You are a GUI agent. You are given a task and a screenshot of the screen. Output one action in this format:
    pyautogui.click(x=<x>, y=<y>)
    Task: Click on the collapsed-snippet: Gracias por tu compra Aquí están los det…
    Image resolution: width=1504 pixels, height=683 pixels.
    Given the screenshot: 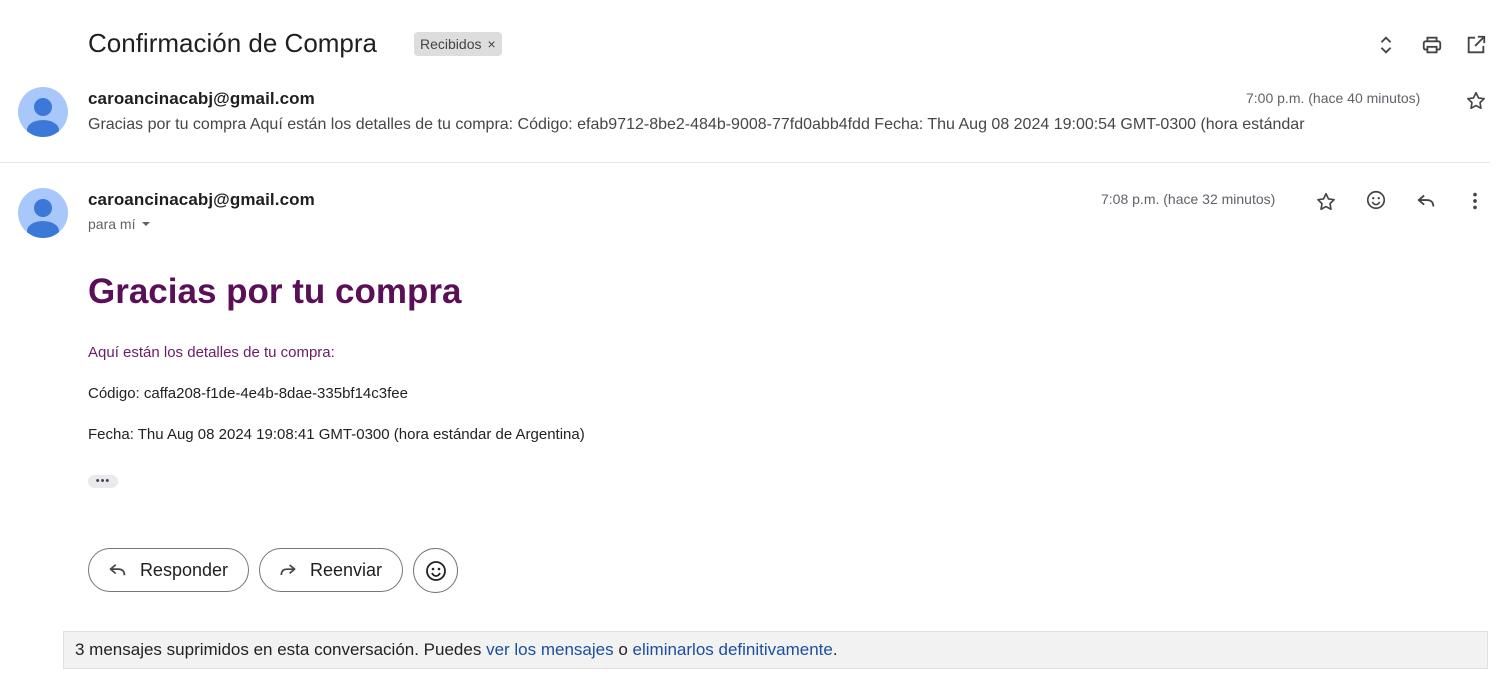 What is the action you would take?
    pyautogui.click(x=696, y=125)
    